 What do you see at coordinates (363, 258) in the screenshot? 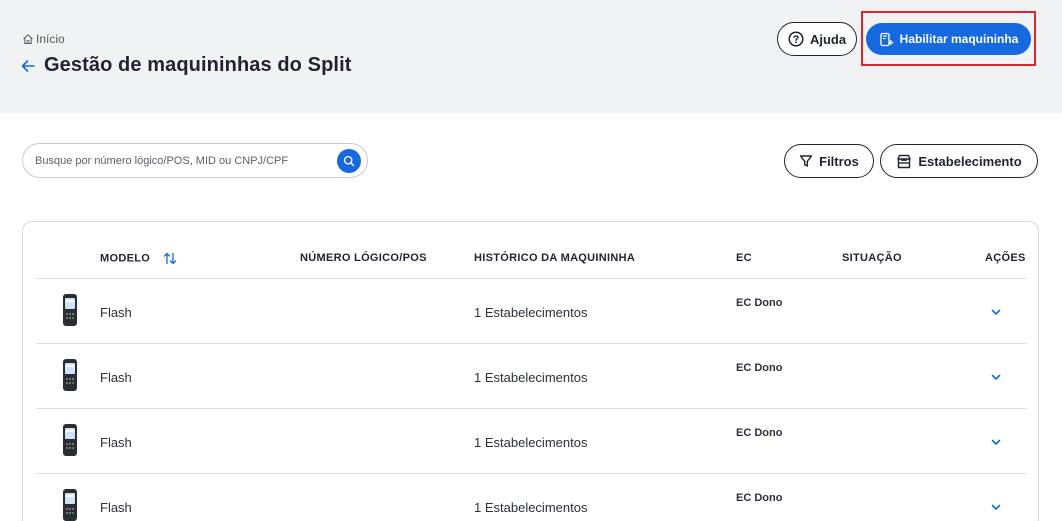
I see `column-header-pos-number: NÚMERO LÓGICO/POS` at bounding box center [363, 258].